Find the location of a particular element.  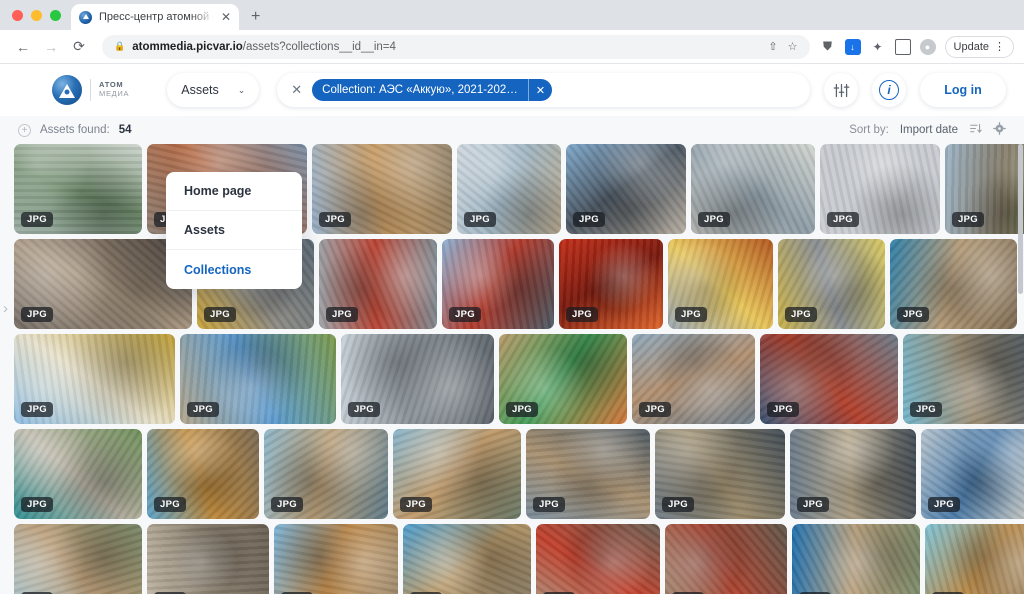

add-icon: + is located at coordinates (24, 130).